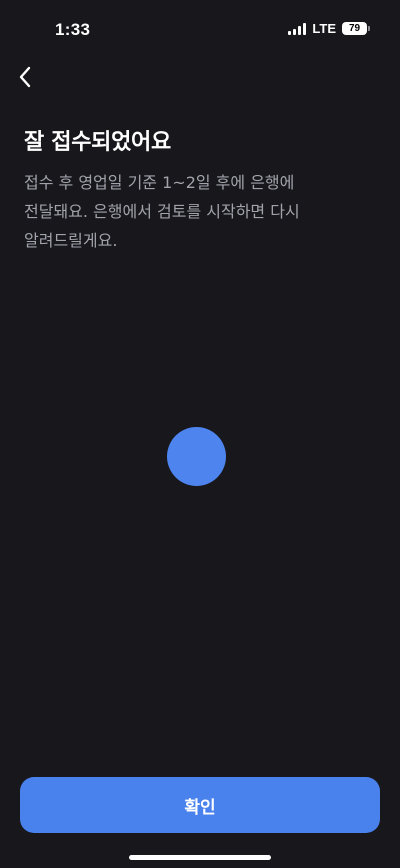  What do you see at coordinates (162, 211) in the screenshot?
I see `description-line: 전달돼요. 은행에서 검토를 시작하면 다시` at bounding box center [162, 211].